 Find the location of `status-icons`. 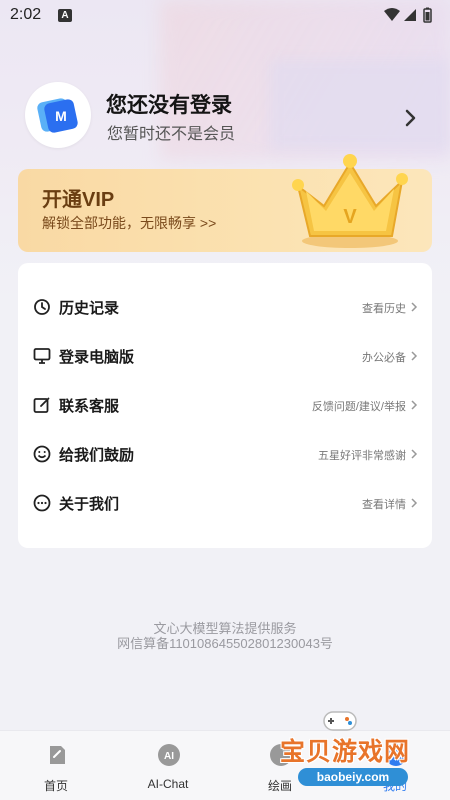

status-icons is located at coordinates (412, 15).